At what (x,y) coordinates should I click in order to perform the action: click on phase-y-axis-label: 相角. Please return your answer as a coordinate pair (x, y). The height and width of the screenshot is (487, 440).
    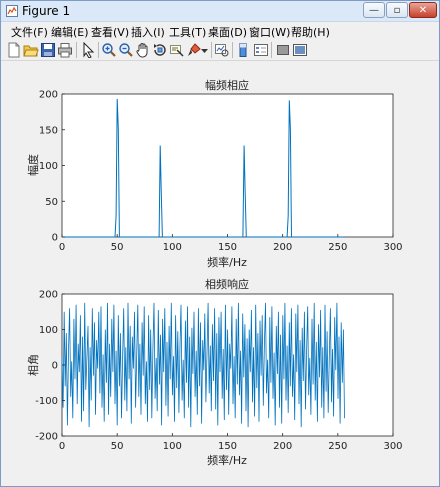
    Looking at the image, I should click on (33, 365).